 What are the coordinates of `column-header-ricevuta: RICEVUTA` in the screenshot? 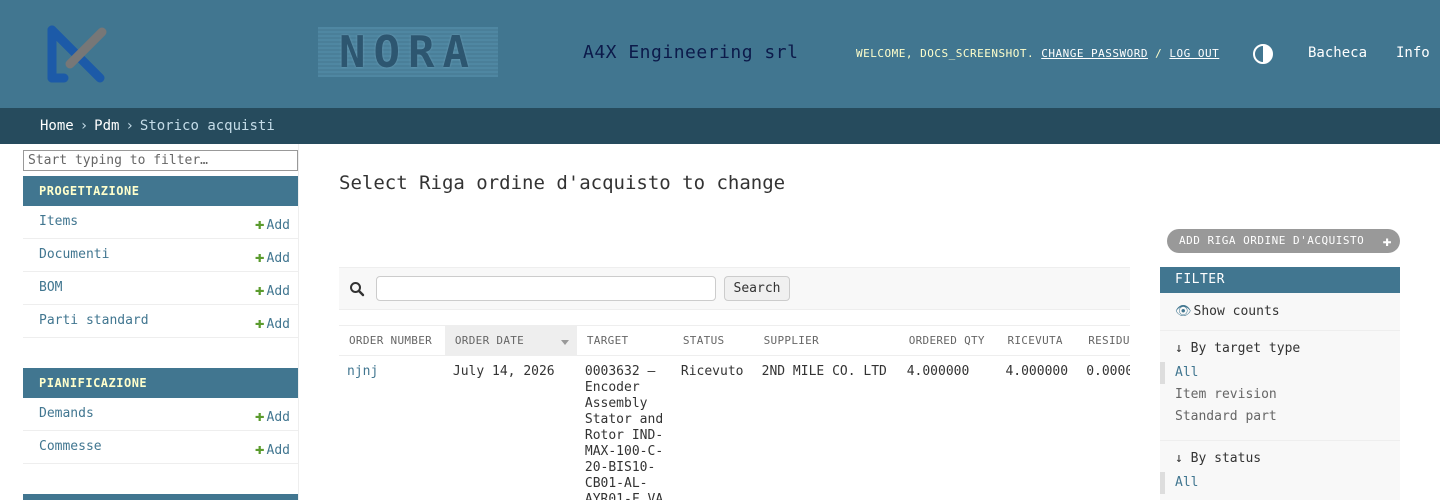 It's located at (1038, 340).